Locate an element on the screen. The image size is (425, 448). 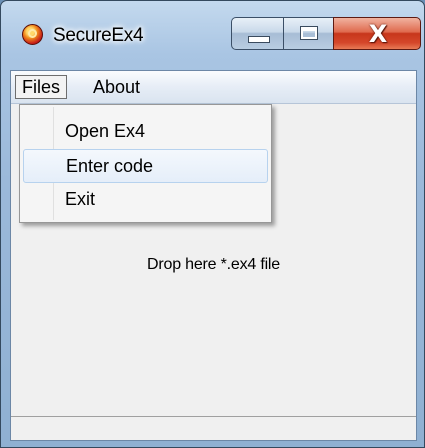
drop-zone-hint: Drop here *.ex4 file is located at coordinates (213, 265).